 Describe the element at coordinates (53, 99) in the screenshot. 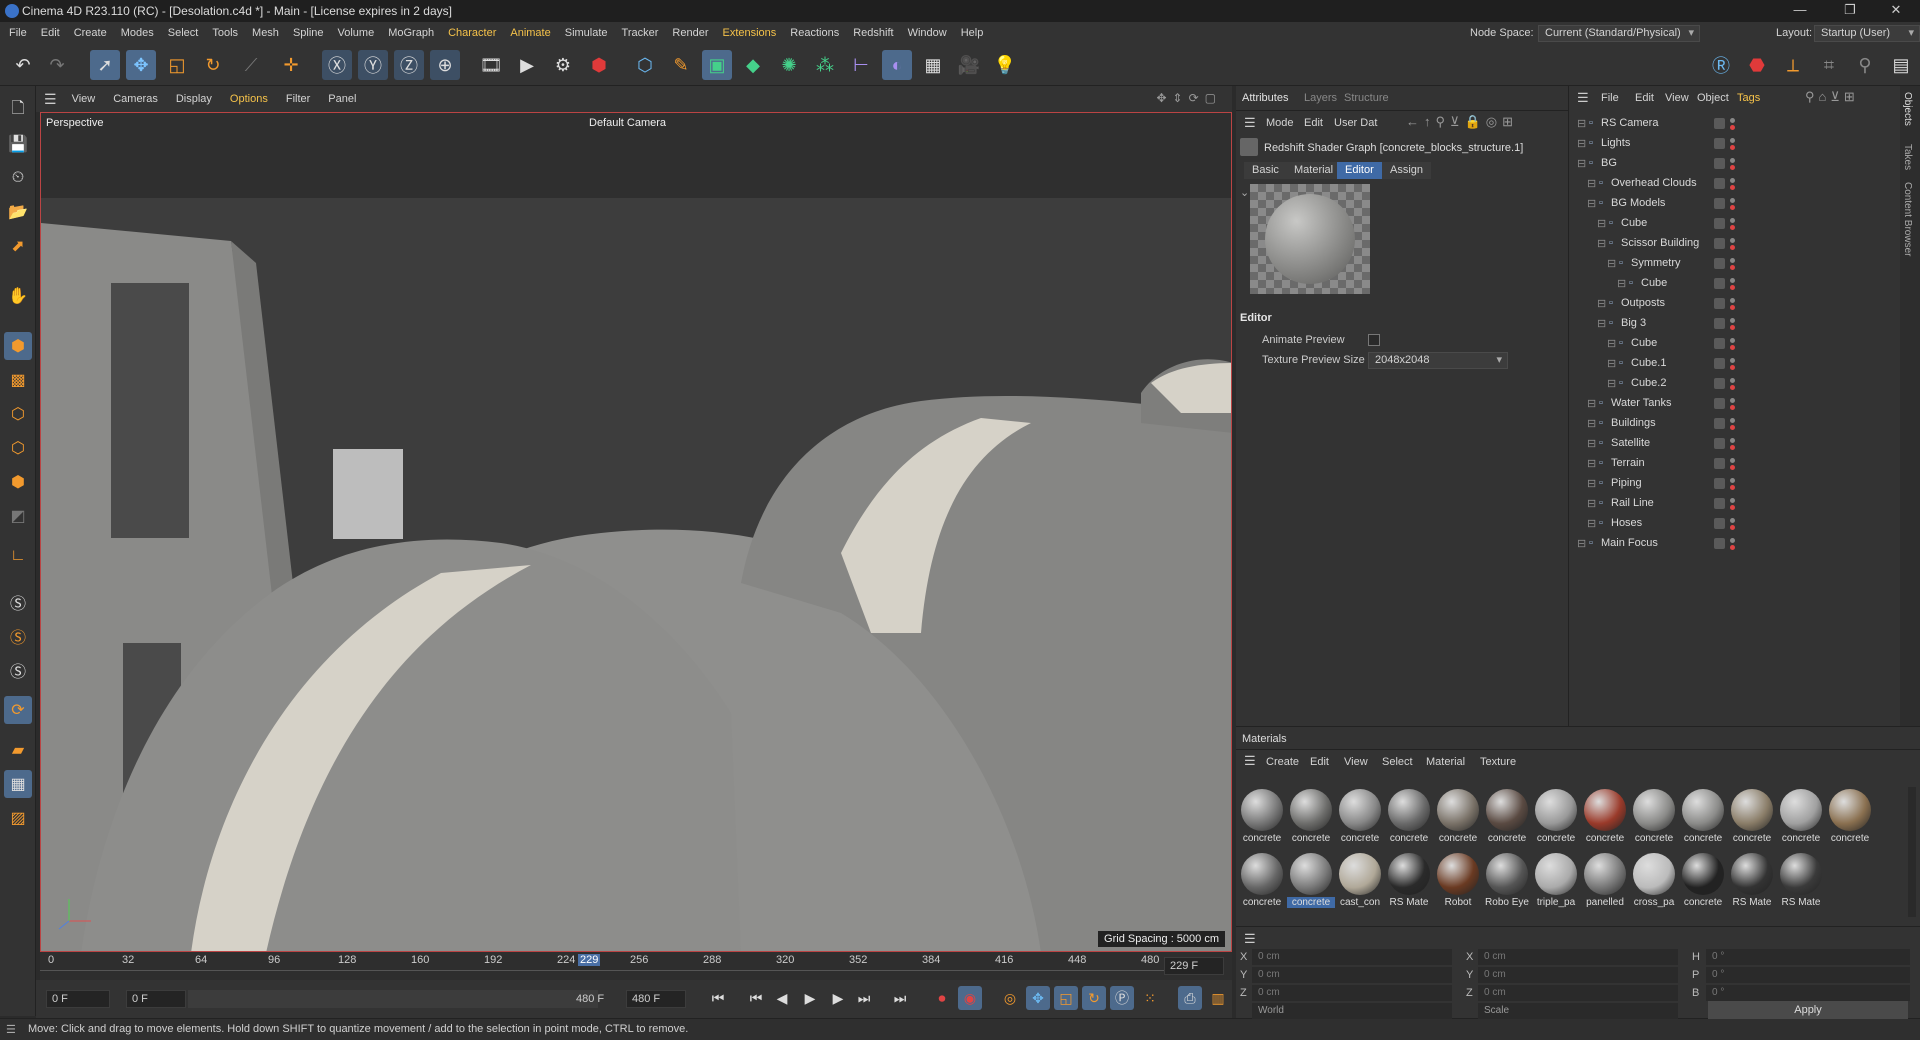

I see `hamburger-icon: ☰` at that location.